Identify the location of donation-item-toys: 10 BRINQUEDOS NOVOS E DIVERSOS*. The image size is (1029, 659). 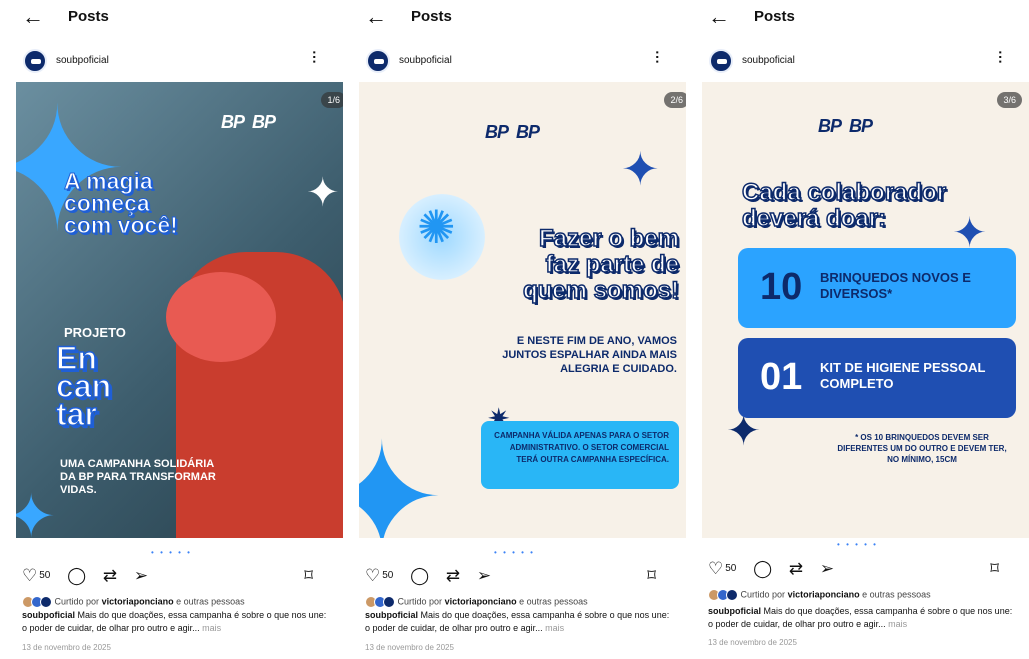
(877, 288).